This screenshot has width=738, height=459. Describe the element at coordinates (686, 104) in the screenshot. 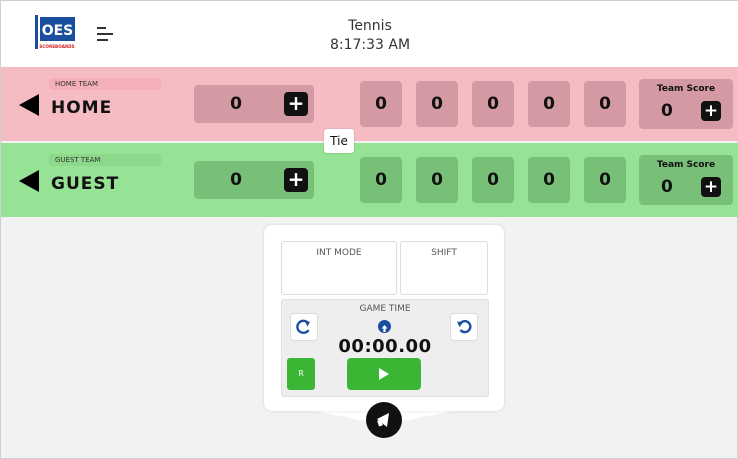

I see `home-team-score-box: Team Score 0 +` at that location.